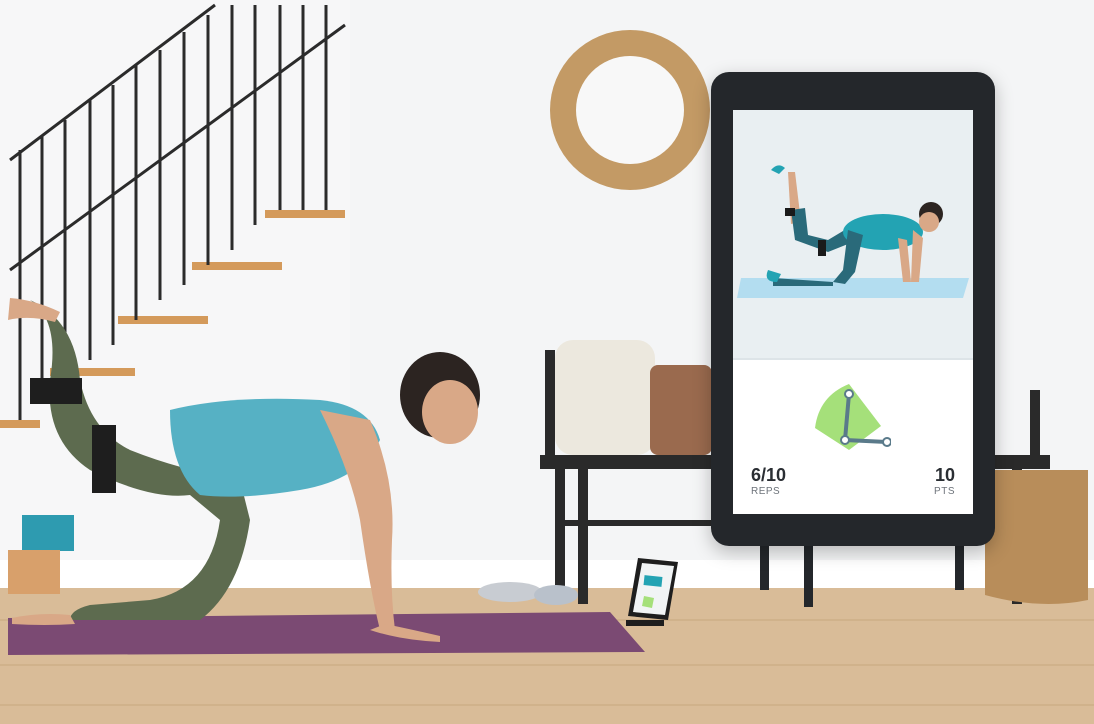 This screenshot has width=1094, height=724. Describe the element at coordinates (853, 231) in the screenshot. I see `bird-dog-exercise-figure` at that location.